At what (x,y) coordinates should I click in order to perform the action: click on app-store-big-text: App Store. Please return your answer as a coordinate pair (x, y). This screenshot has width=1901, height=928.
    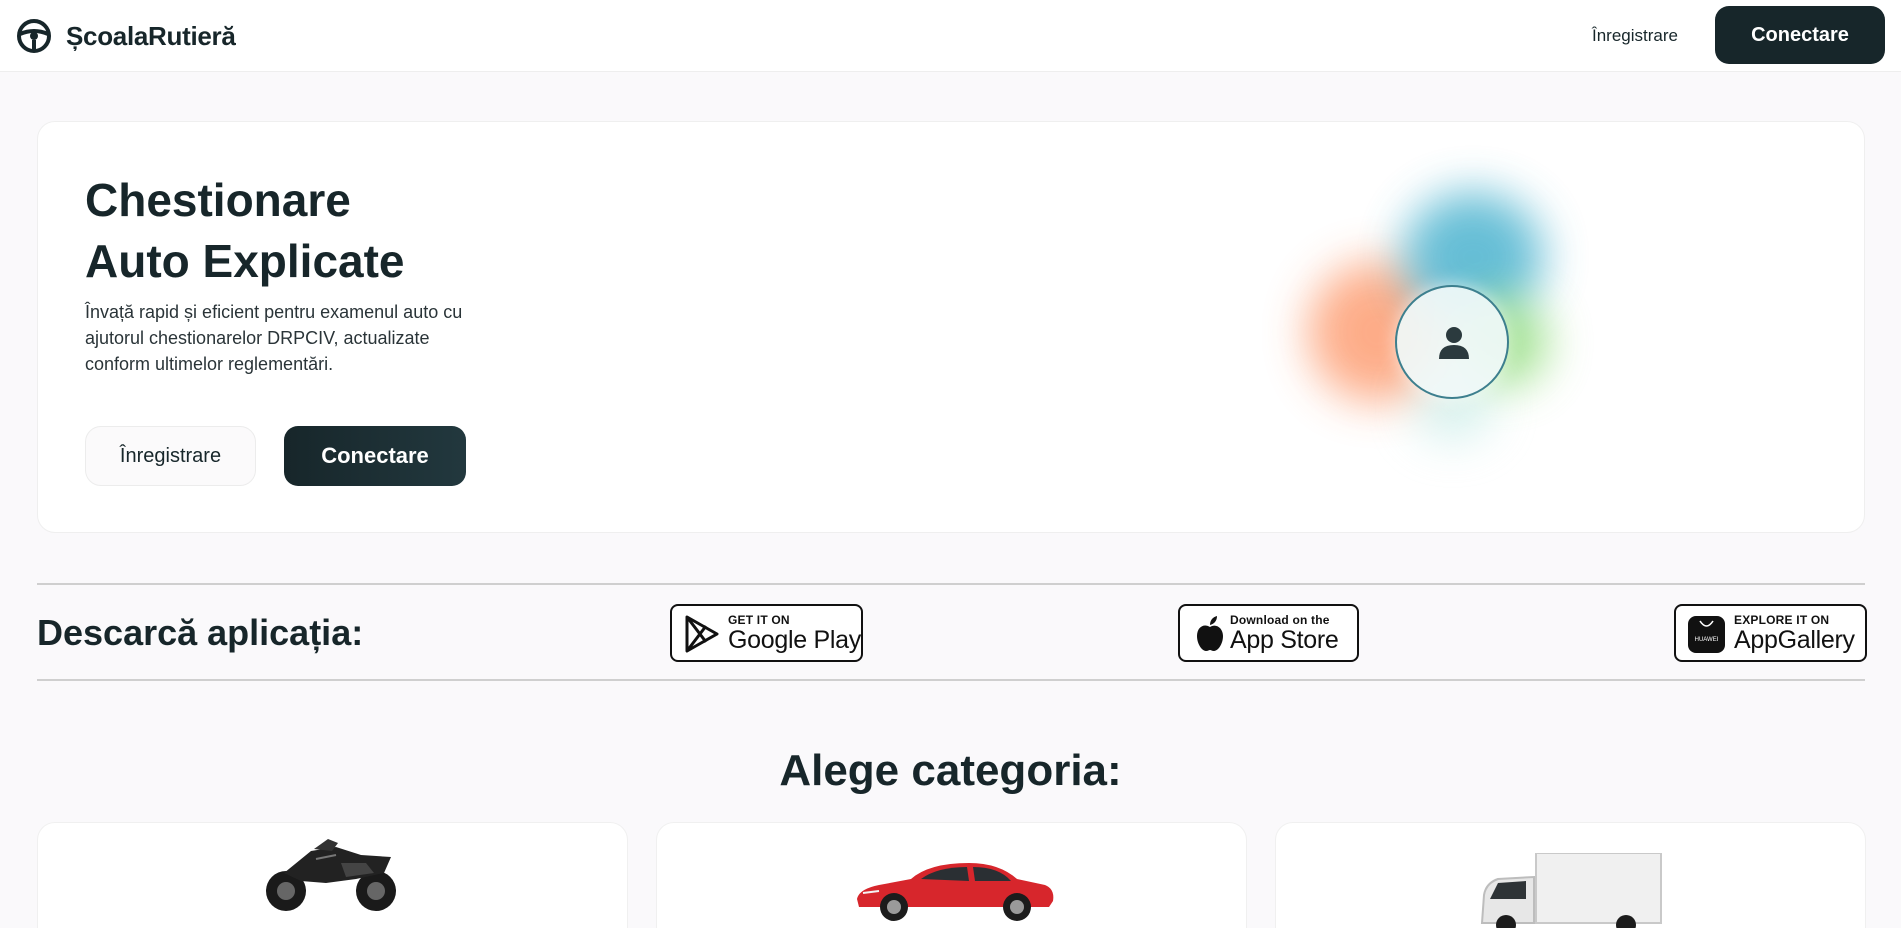
    Looking at the image, I should click on (1284, 640).